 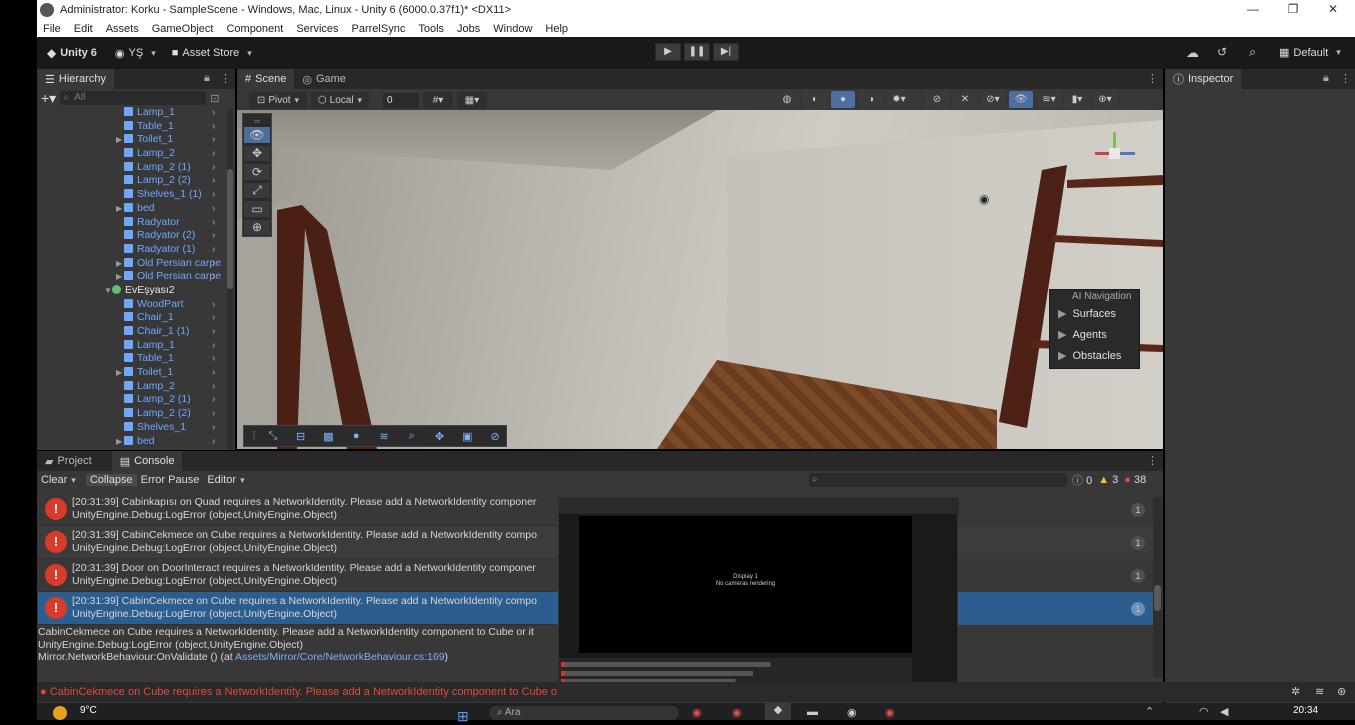 What do you see at coordinates (174, 318) in the screenshot?
I see `hierarchy-item: Chair_1 ›` at bounding box center [174, 318].